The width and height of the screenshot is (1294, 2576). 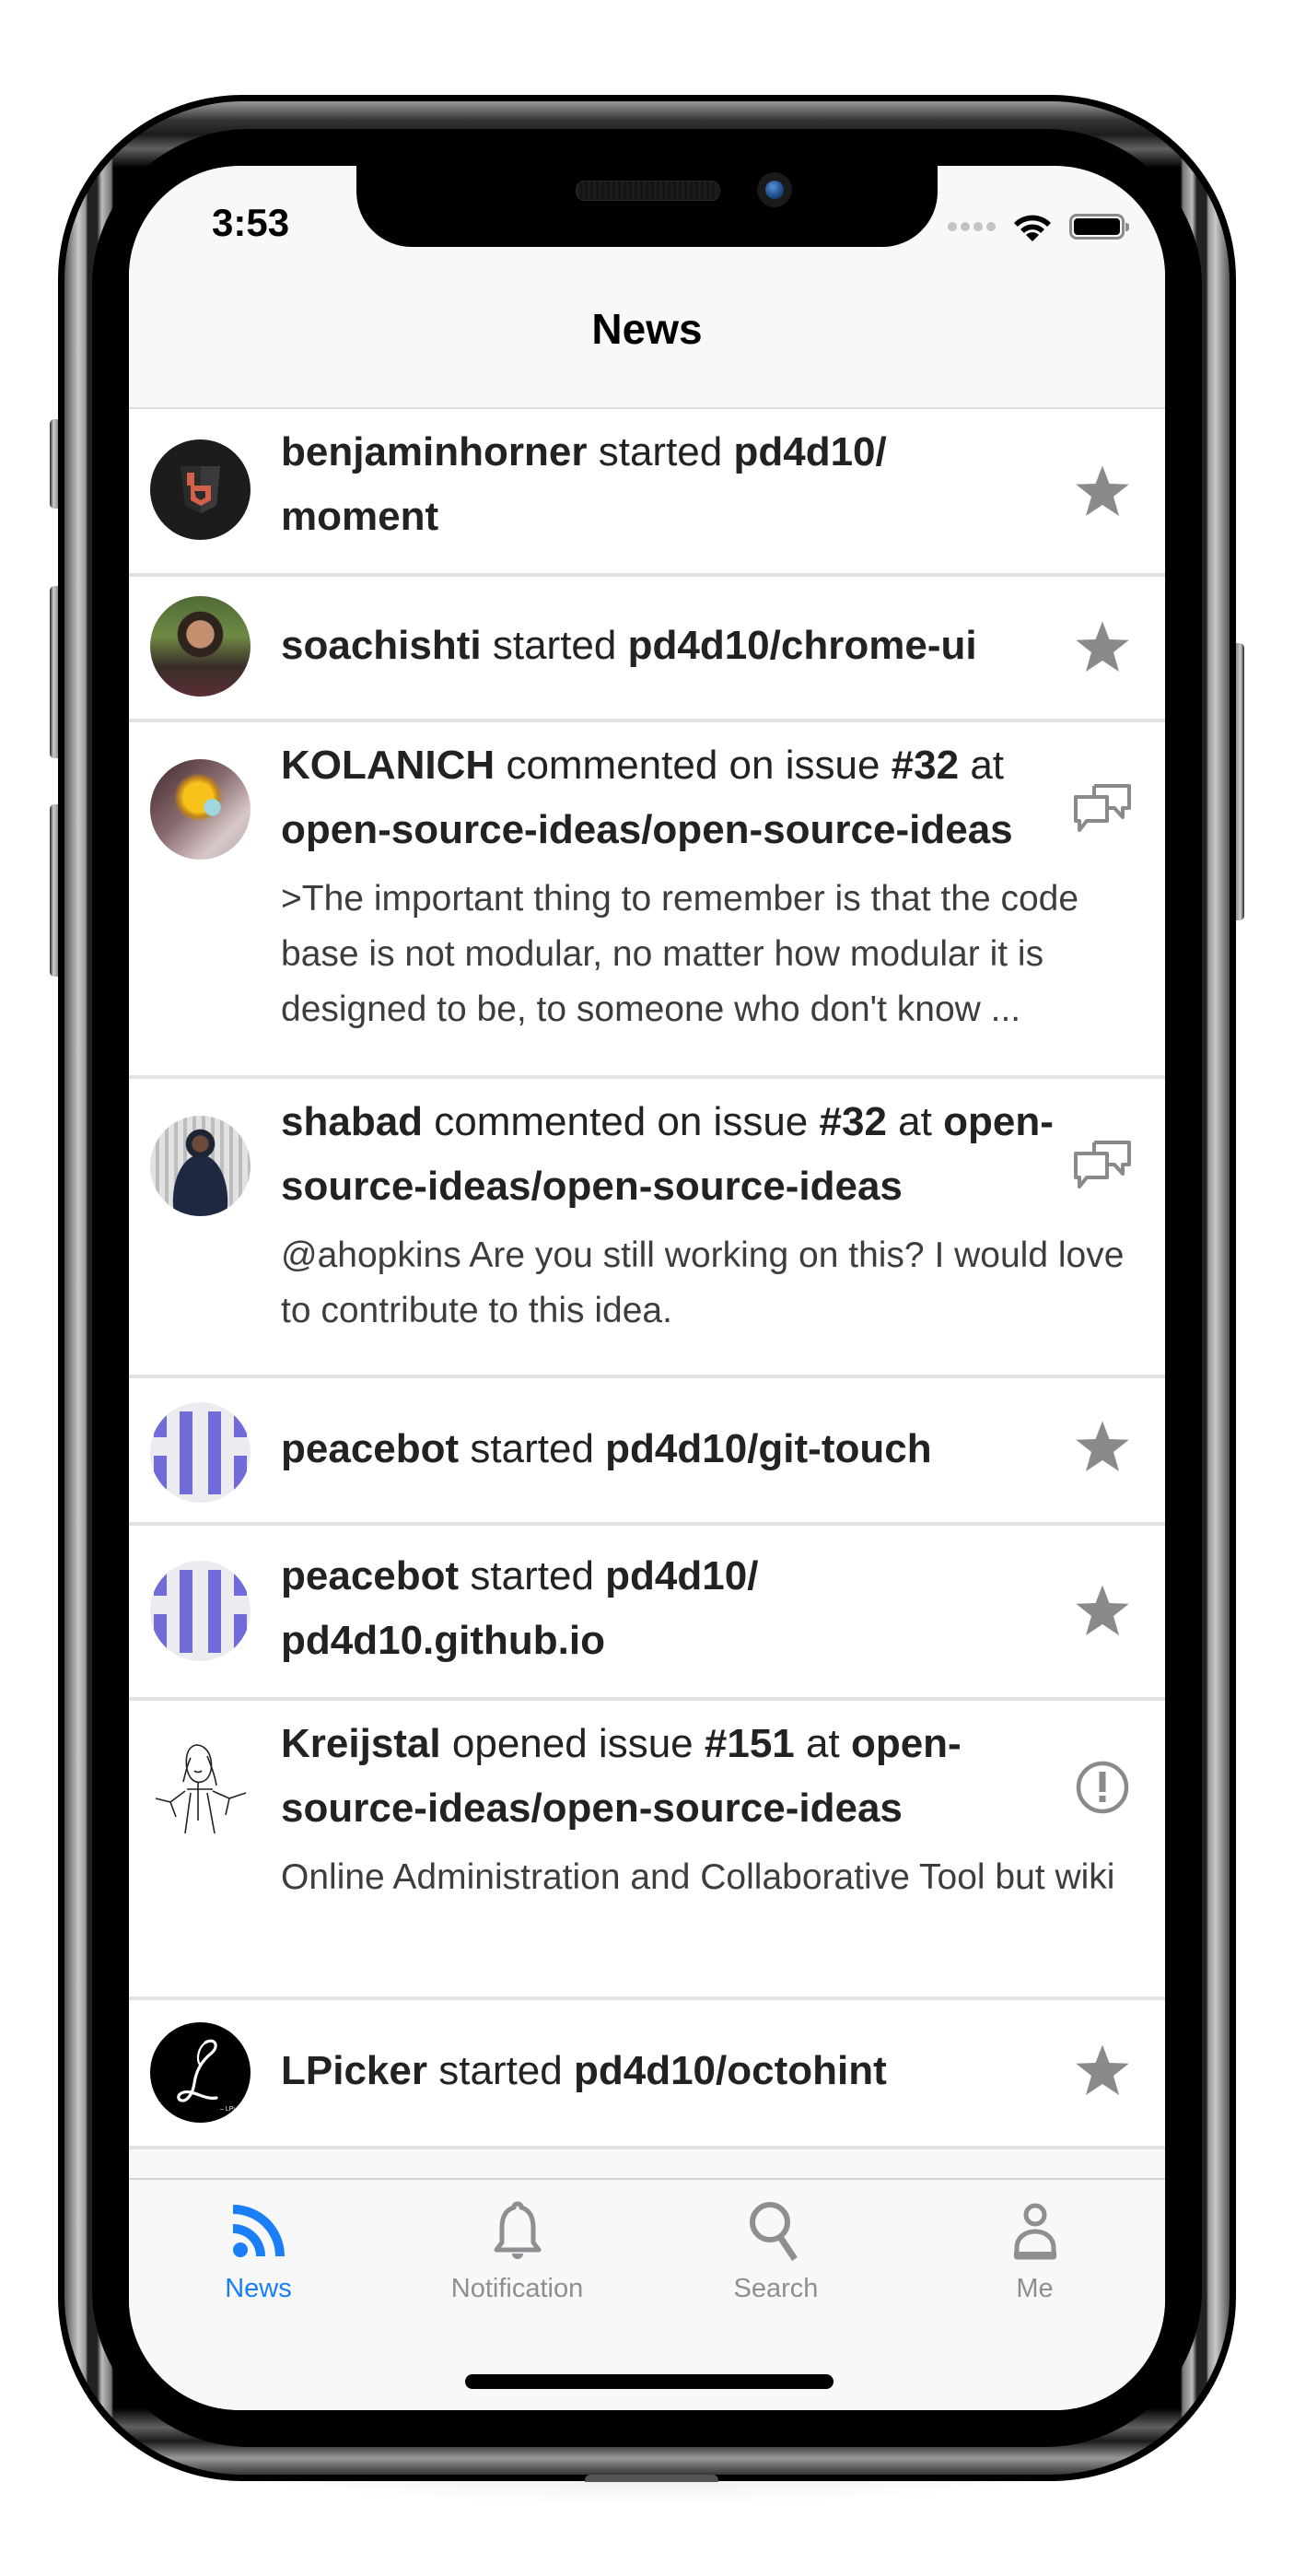 I want to click on feed-action: opened issue, so click(x=572, y=1743).